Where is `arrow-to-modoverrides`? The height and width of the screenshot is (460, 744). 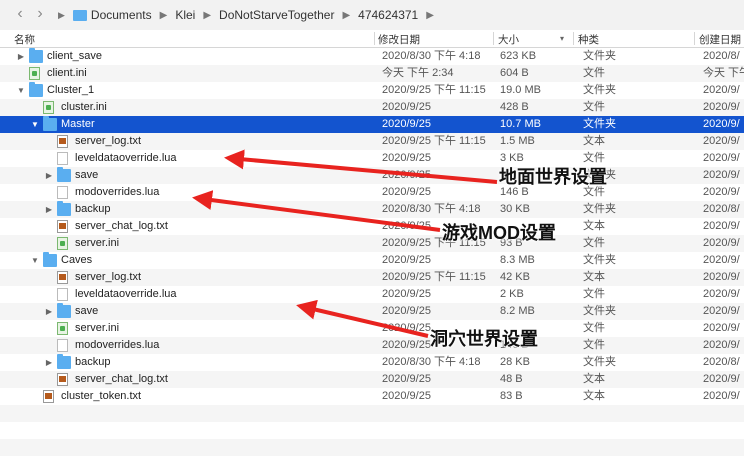 arrow-to-modoverrides is located at coordinates (316, 211).